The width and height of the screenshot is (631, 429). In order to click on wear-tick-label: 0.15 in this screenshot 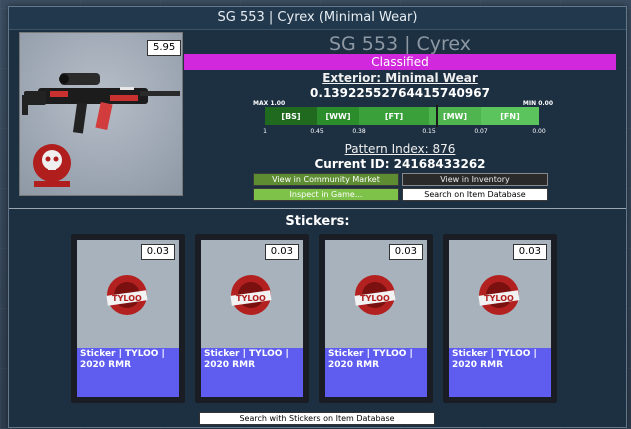, I will do `click(429, 131)`.